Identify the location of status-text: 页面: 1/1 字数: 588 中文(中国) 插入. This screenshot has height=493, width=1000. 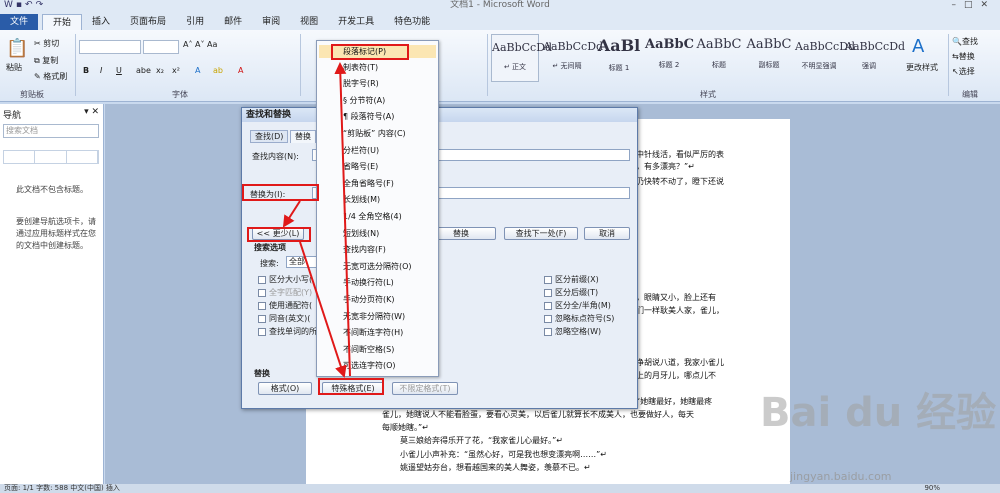
(62, 488).